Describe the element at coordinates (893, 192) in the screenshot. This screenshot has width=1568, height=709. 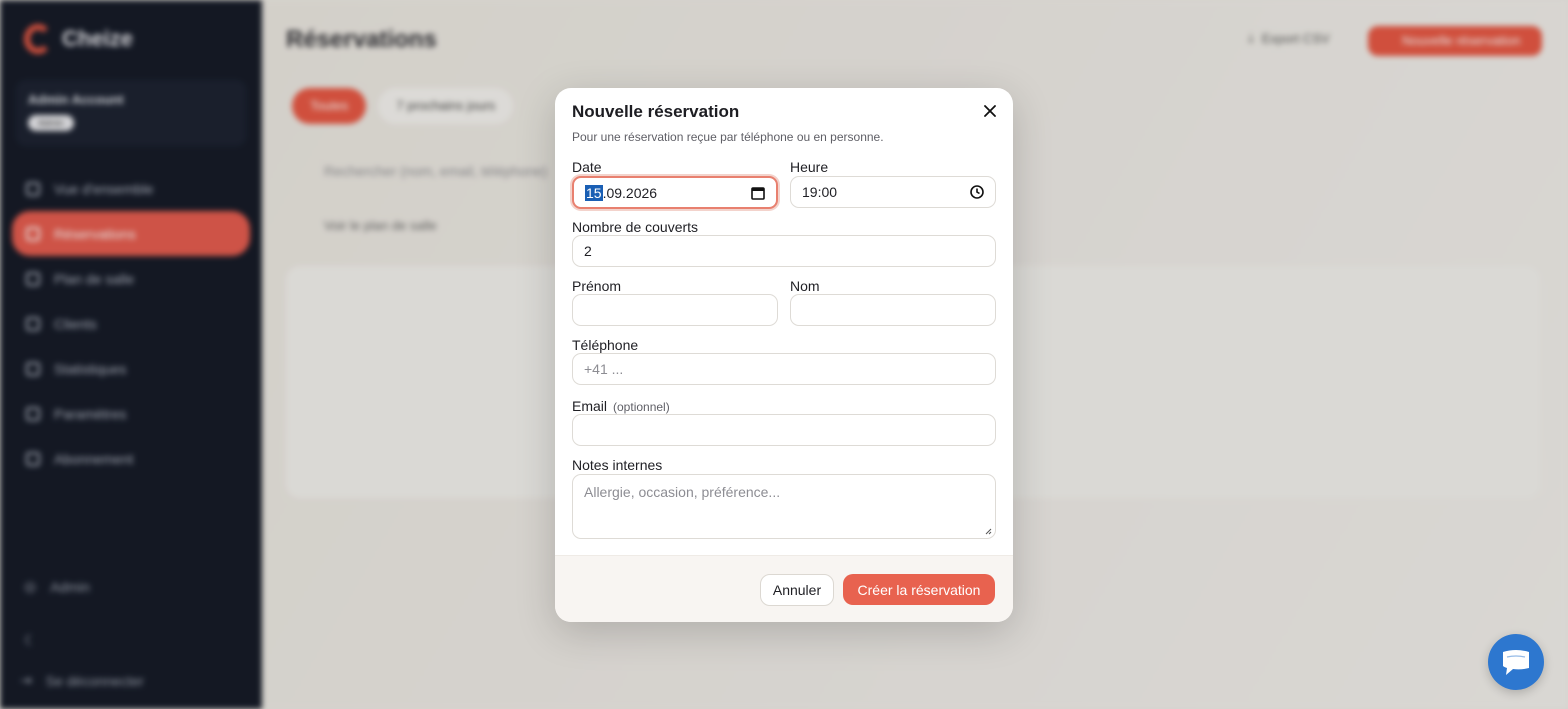
I see `time-input: 19:00` at that location.